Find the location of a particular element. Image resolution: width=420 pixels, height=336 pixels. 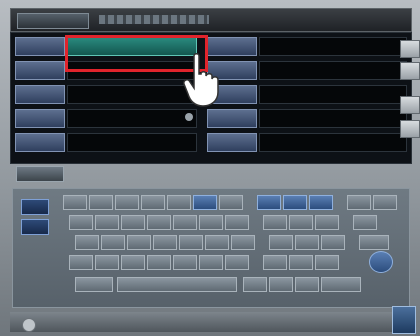

tab-active is located at coordinates (53, 21).